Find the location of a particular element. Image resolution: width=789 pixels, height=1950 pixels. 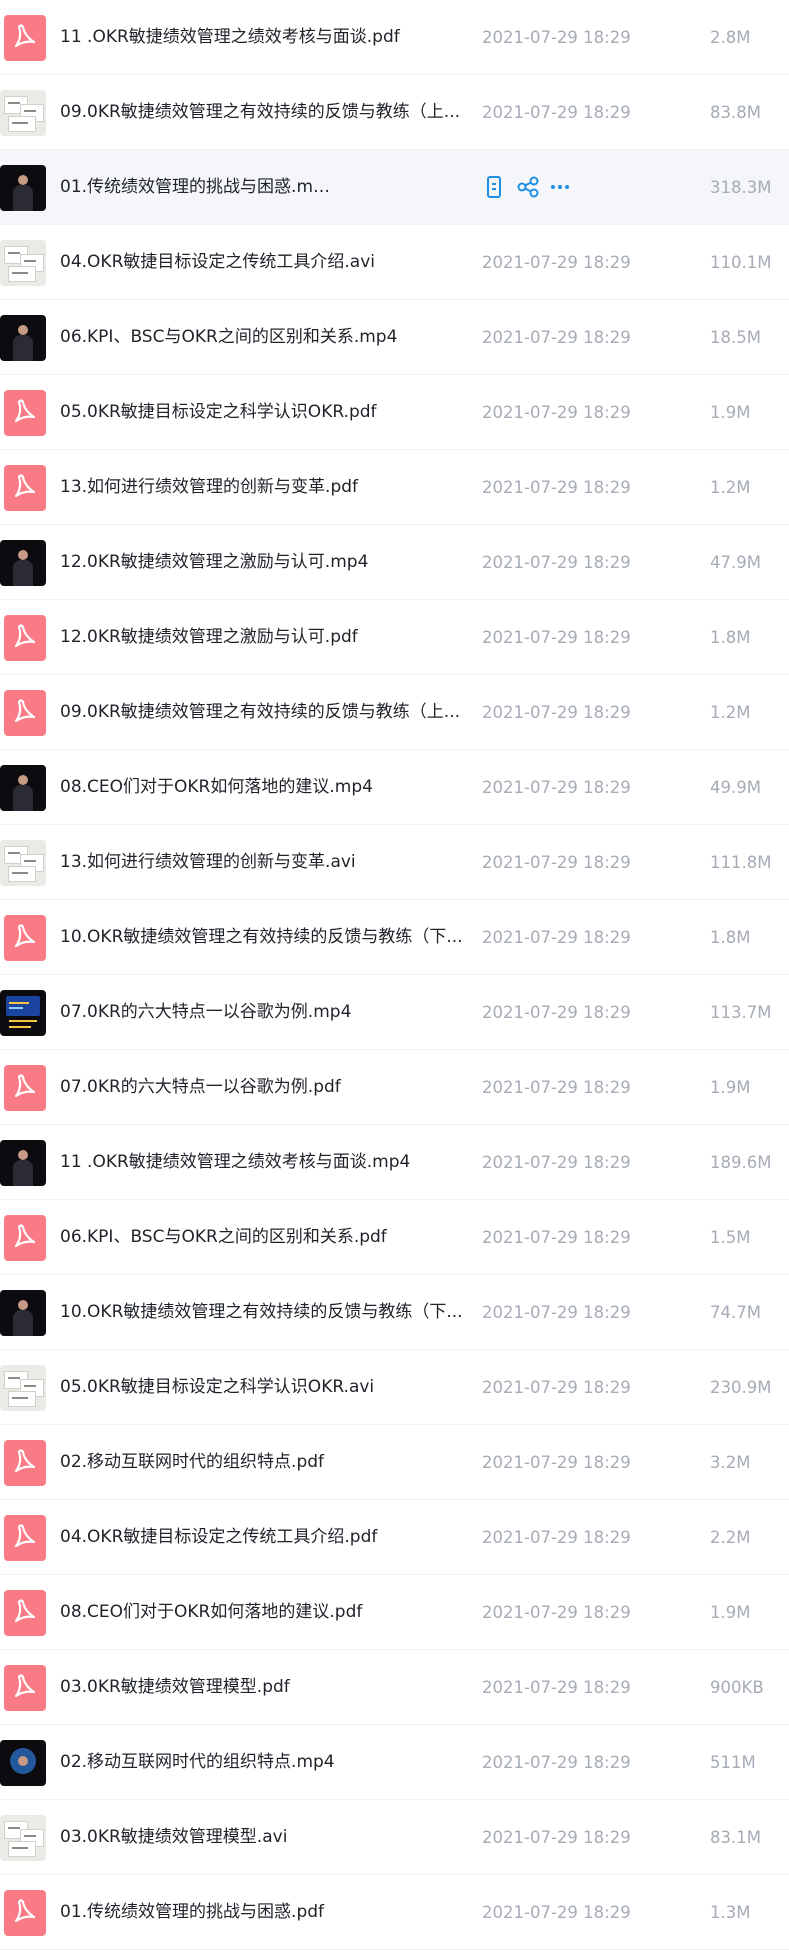

file-row: 03.0KR敏捷绩效管理模型.avi 2021-07-29 18:29 83.1M is located at coordinates (394, 1837).